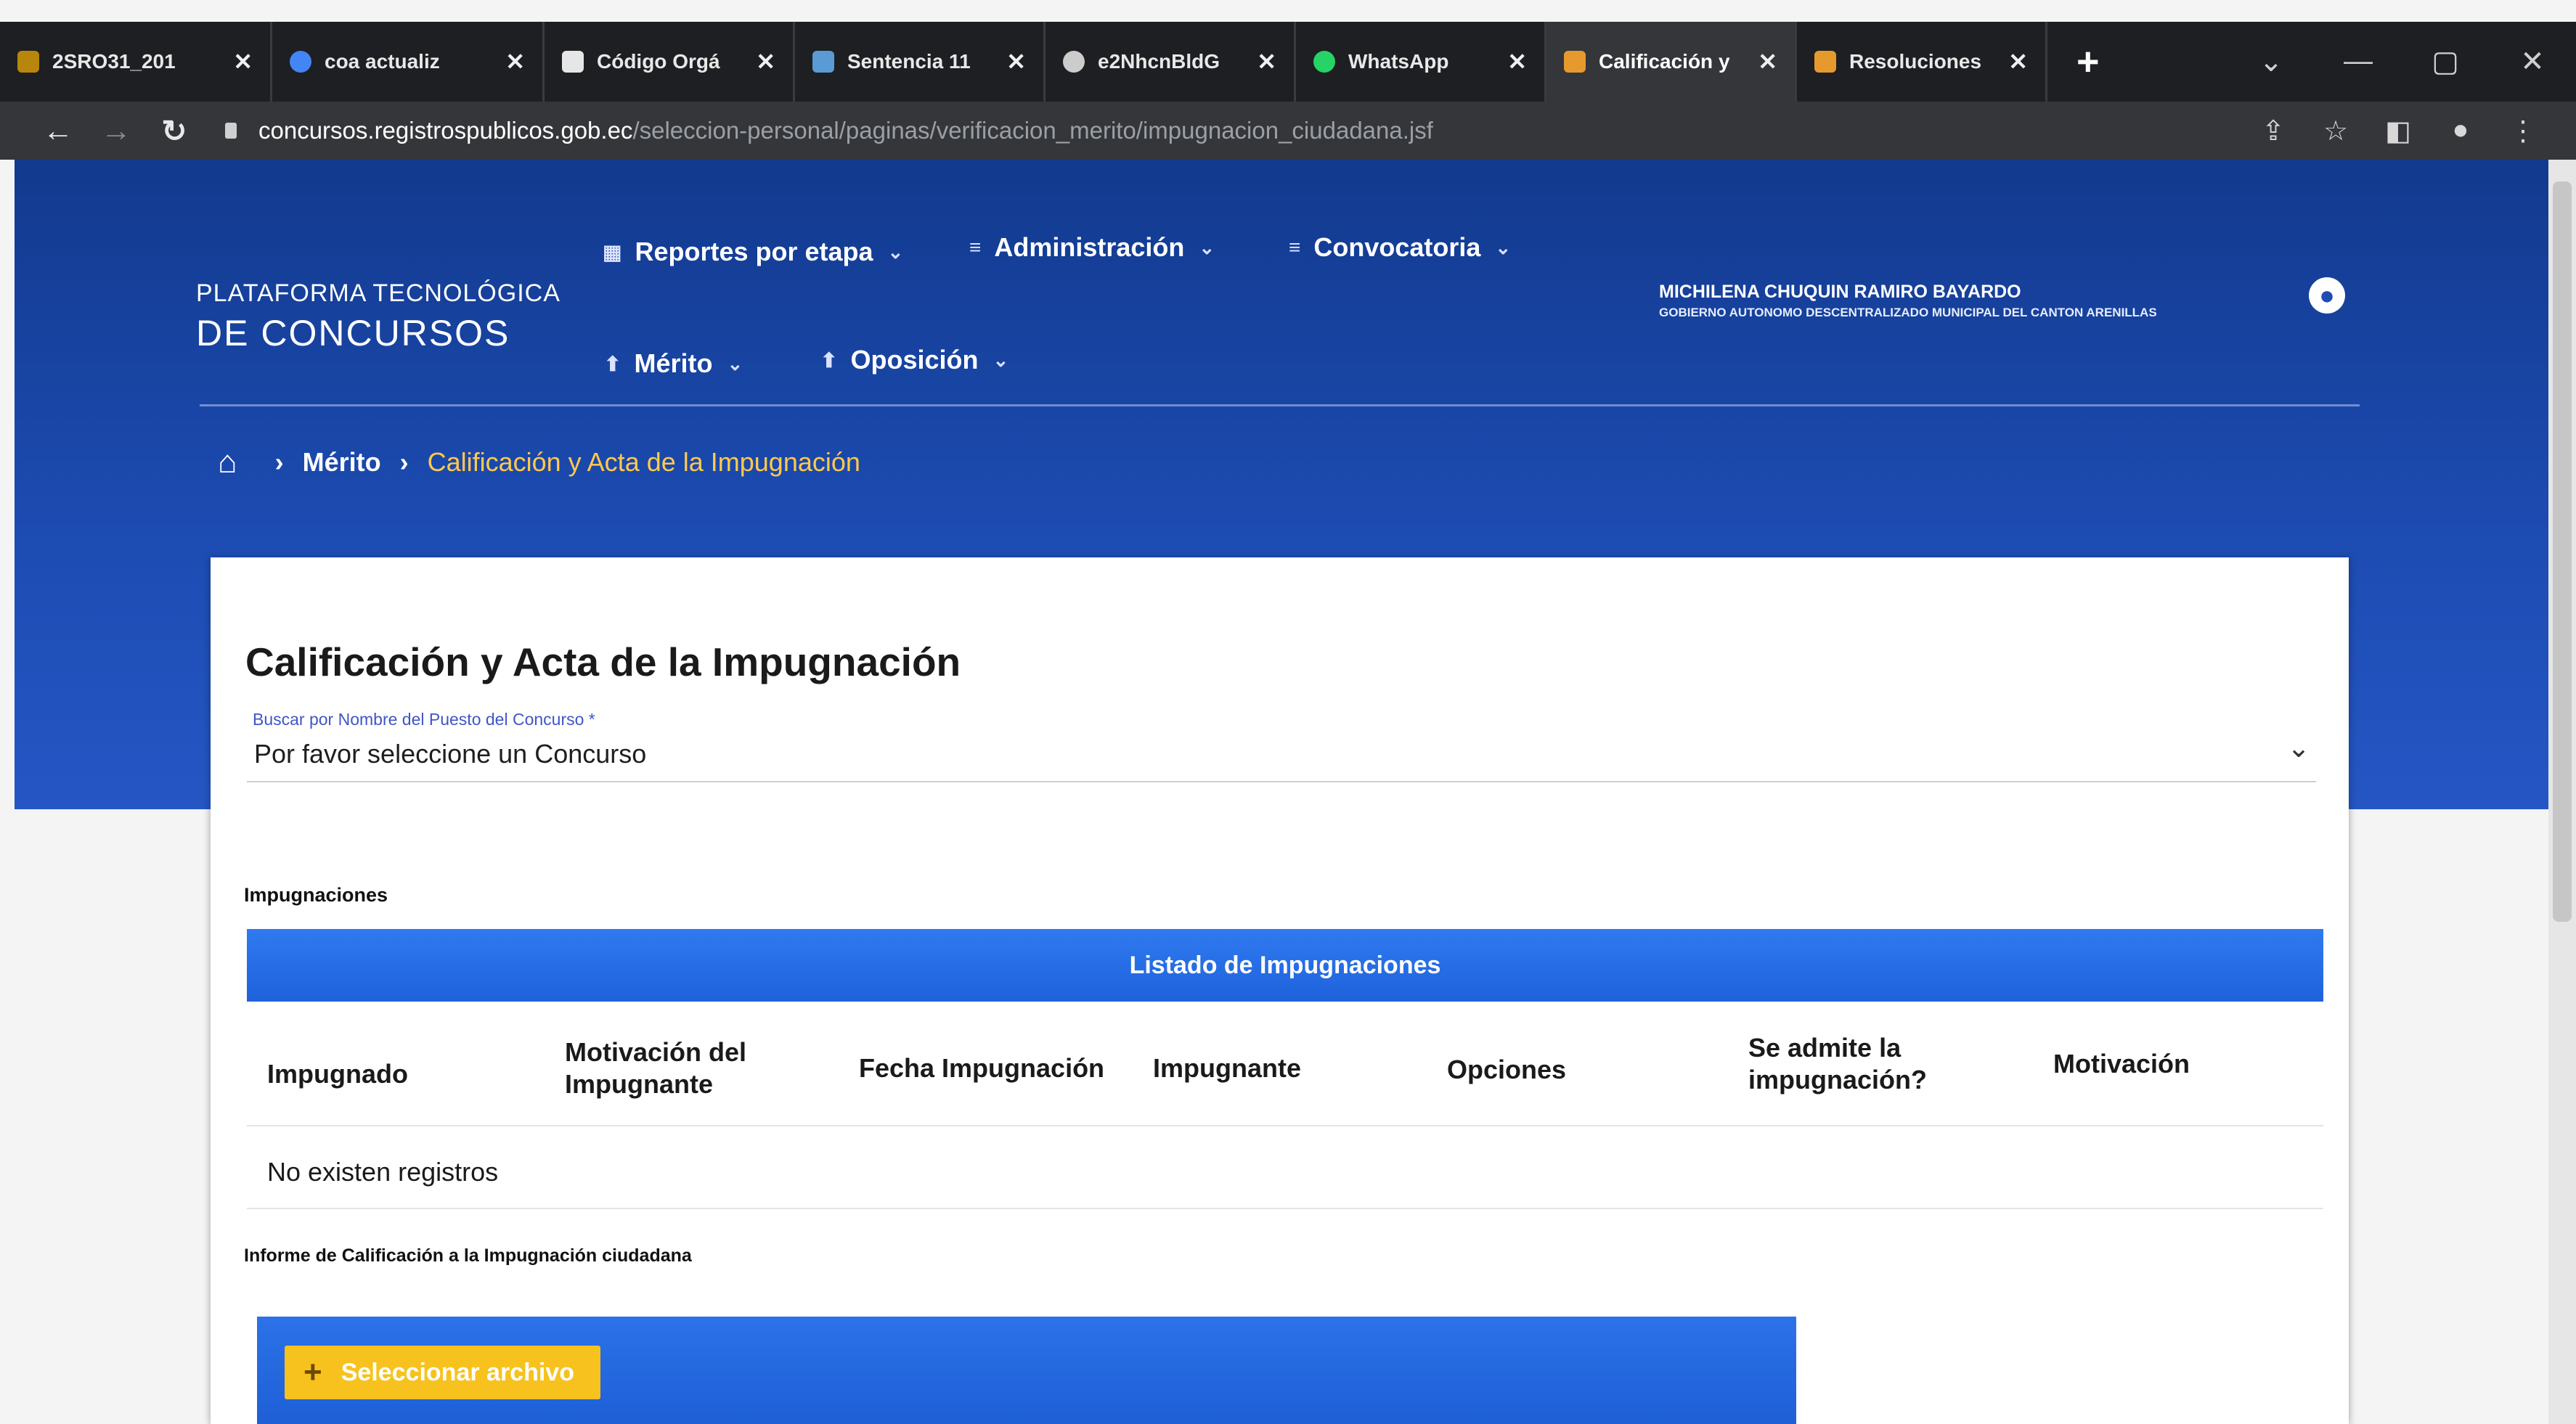  What do you see at coordinates (658, 61) in the screenshot?
I see `tab-title: Código Orgá` at bounding box center [658, 61].